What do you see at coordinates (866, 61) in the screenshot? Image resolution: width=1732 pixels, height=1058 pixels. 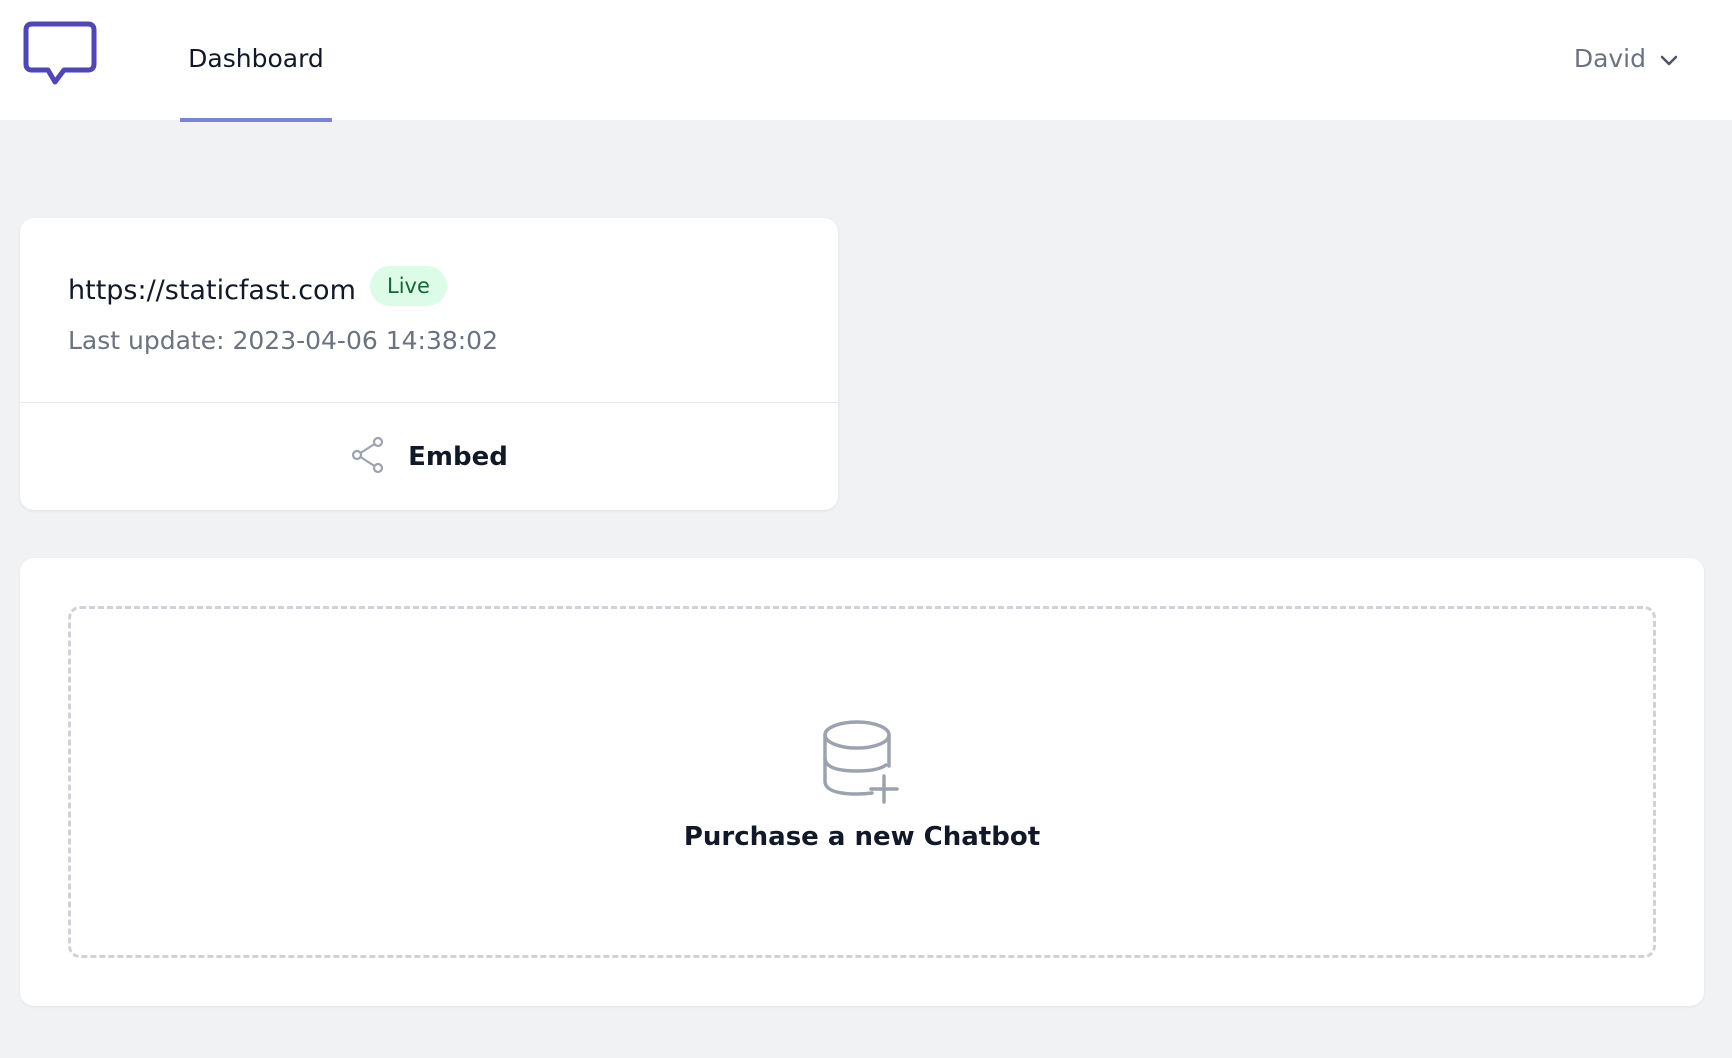 I see `top-navigation-bar: Dashboard David` at bounding box center [866, 61].